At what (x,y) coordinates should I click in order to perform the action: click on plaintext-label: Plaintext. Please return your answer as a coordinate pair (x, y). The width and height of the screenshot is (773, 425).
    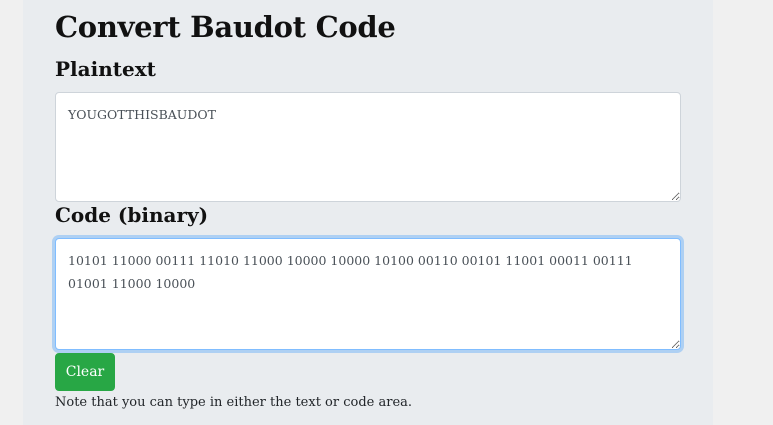
    Looking at the image, I should click on (105, 69).